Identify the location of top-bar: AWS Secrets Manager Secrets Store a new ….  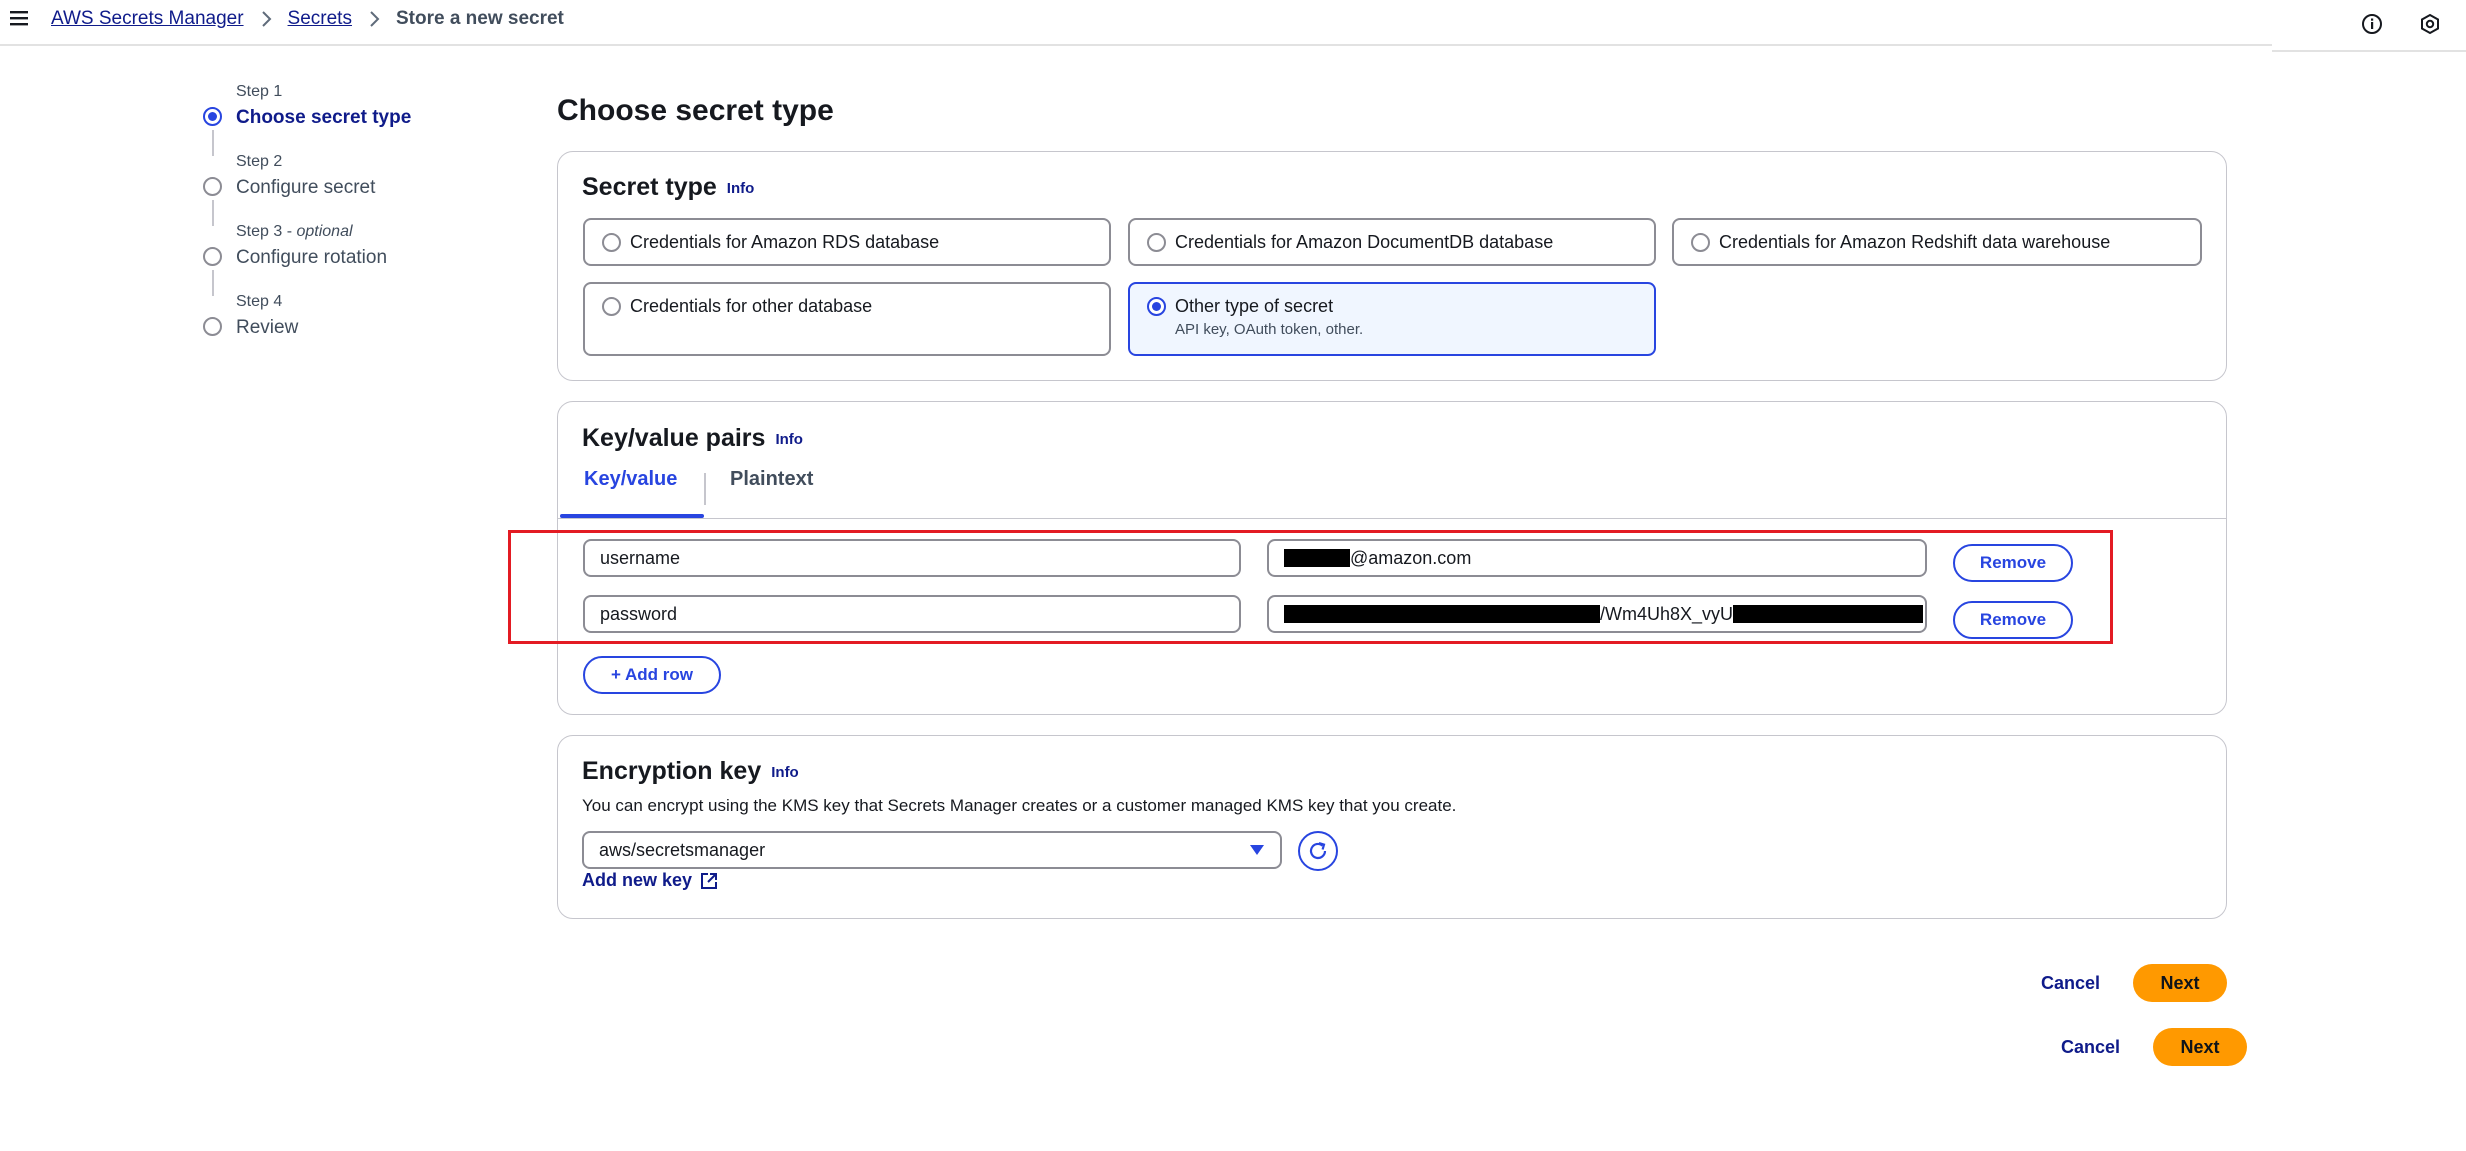
(1233, 26).